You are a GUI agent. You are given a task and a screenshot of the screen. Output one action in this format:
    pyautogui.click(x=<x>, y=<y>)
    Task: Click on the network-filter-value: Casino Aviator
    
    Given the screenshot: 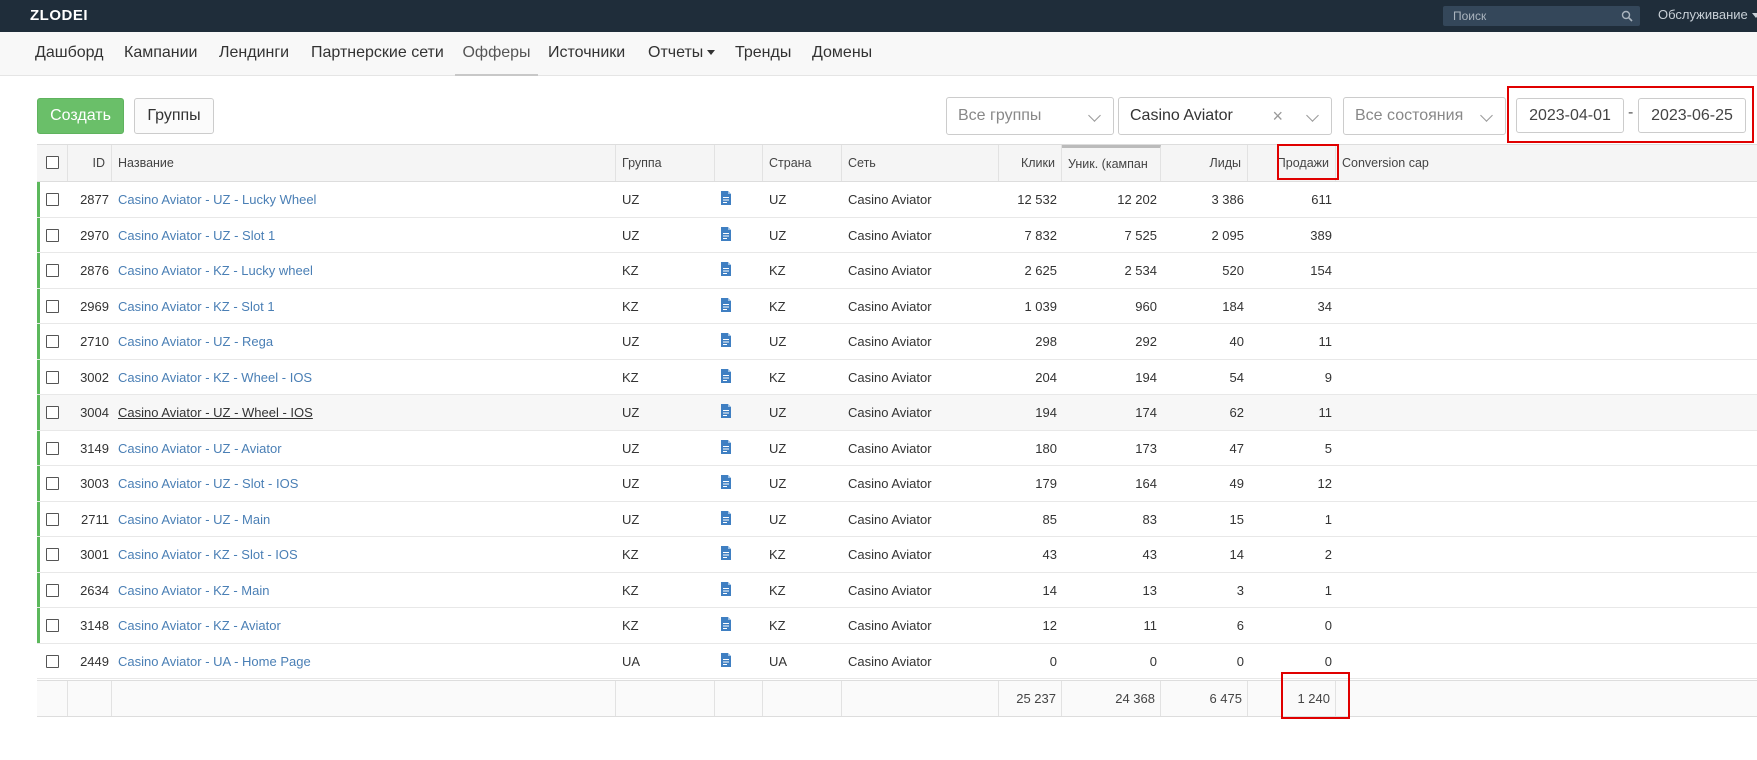 What is the action you would take?
    pyautogui.click(x=1181, y=115)
    